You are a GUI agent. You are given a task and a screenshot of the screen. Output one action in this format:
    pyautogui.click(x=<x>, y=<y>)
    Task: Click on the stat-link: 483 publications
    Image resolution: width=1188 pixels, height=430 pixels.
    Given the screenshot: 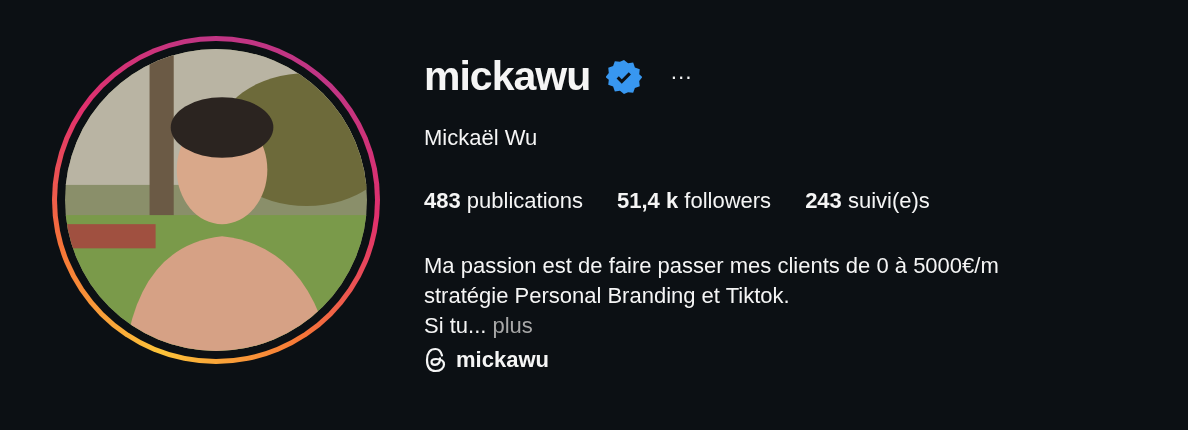 What is the action you would take?
    pyautogui.click(x=504, y=200)
    